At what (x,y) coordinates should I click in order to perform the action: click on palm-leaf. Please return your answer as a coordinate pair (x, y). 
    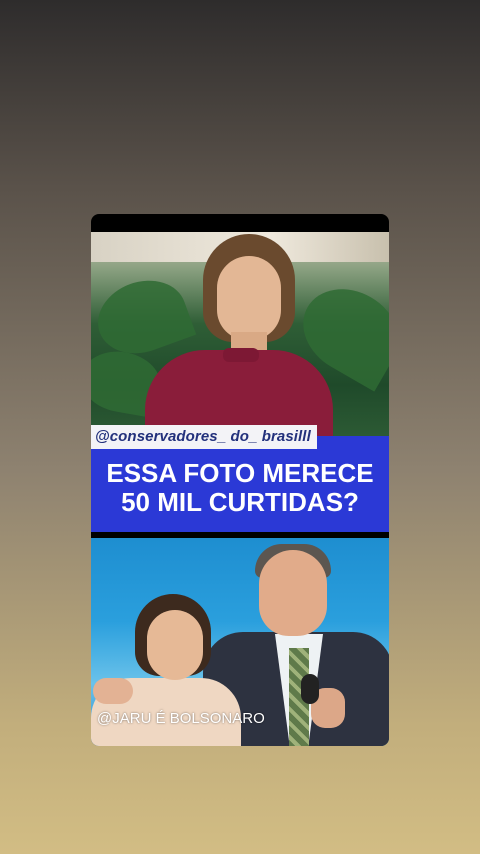
    Looking at the image, I should click on (144, 317).